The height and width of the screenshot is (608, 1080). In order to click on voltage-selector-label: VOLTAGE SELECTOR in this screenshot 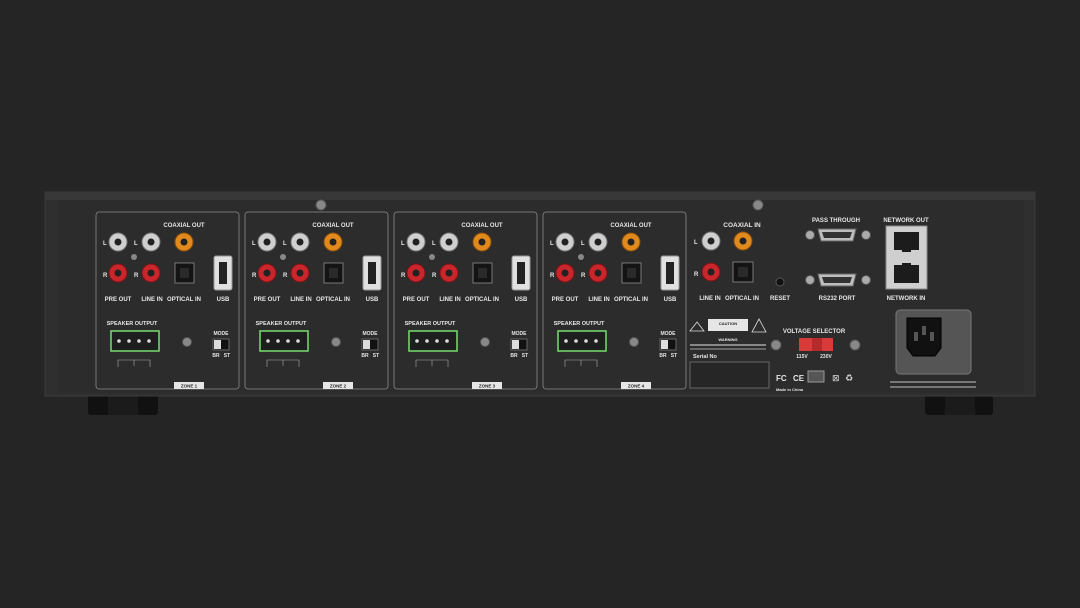, I will do `click(814, 332)`.